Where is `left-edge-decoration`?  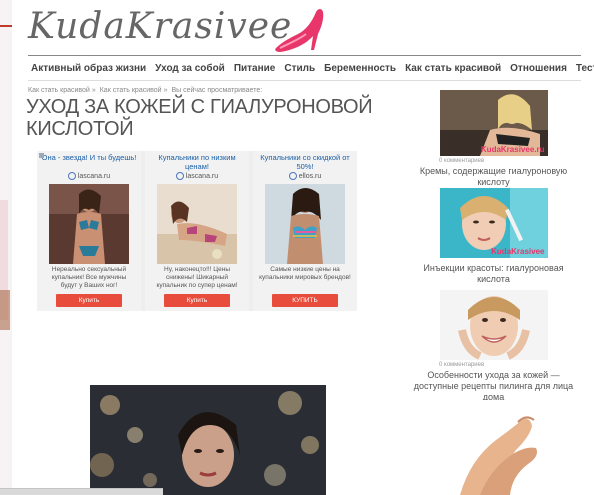
left-edge-decoration is located at coordinates (6, 247).